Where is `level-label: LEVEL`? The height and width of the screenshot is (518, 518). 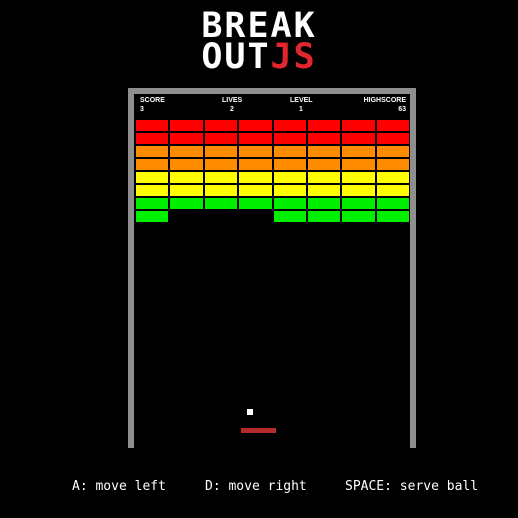 level-label: LEVEL is located at coordinates (301, 100).